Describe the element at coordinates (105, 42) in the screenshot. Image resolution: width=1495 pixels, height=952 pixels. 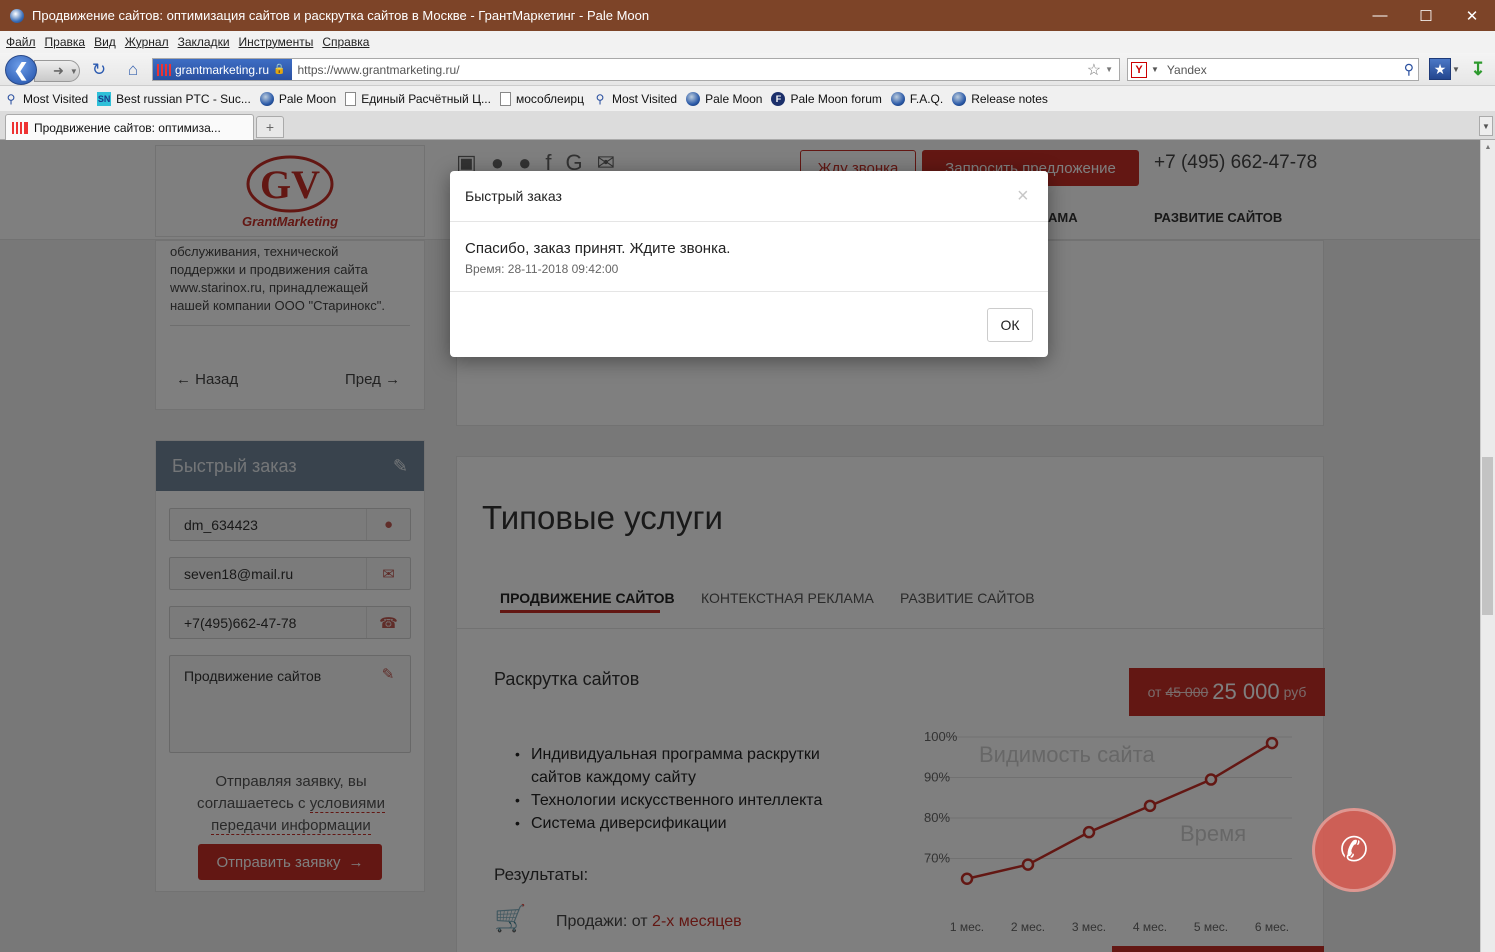
I see `menu-view: Вид` at that location.